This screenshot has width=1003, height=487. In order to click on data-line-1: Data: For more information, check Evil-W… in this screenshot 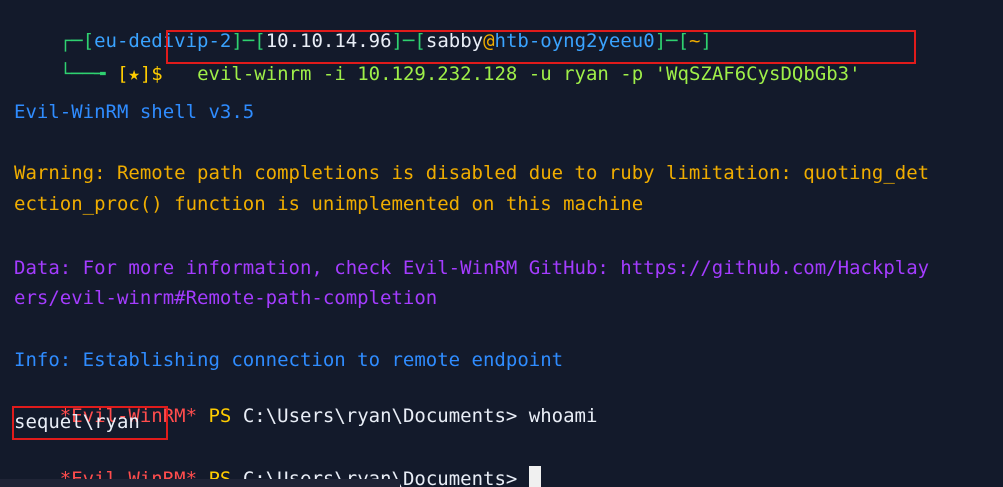, I will do `click(472, 268)`.